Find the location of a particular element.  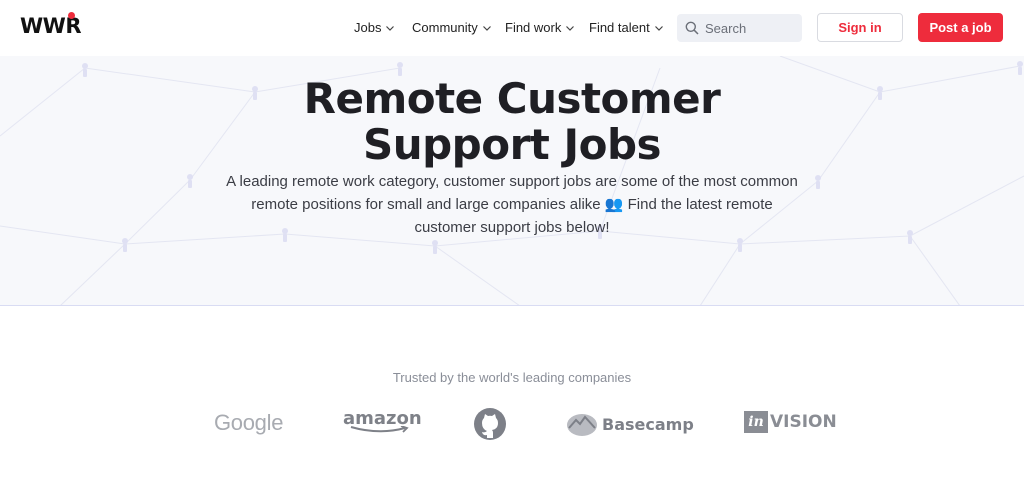

sign-in-button: Sign in is located at coordinates (860, 27).